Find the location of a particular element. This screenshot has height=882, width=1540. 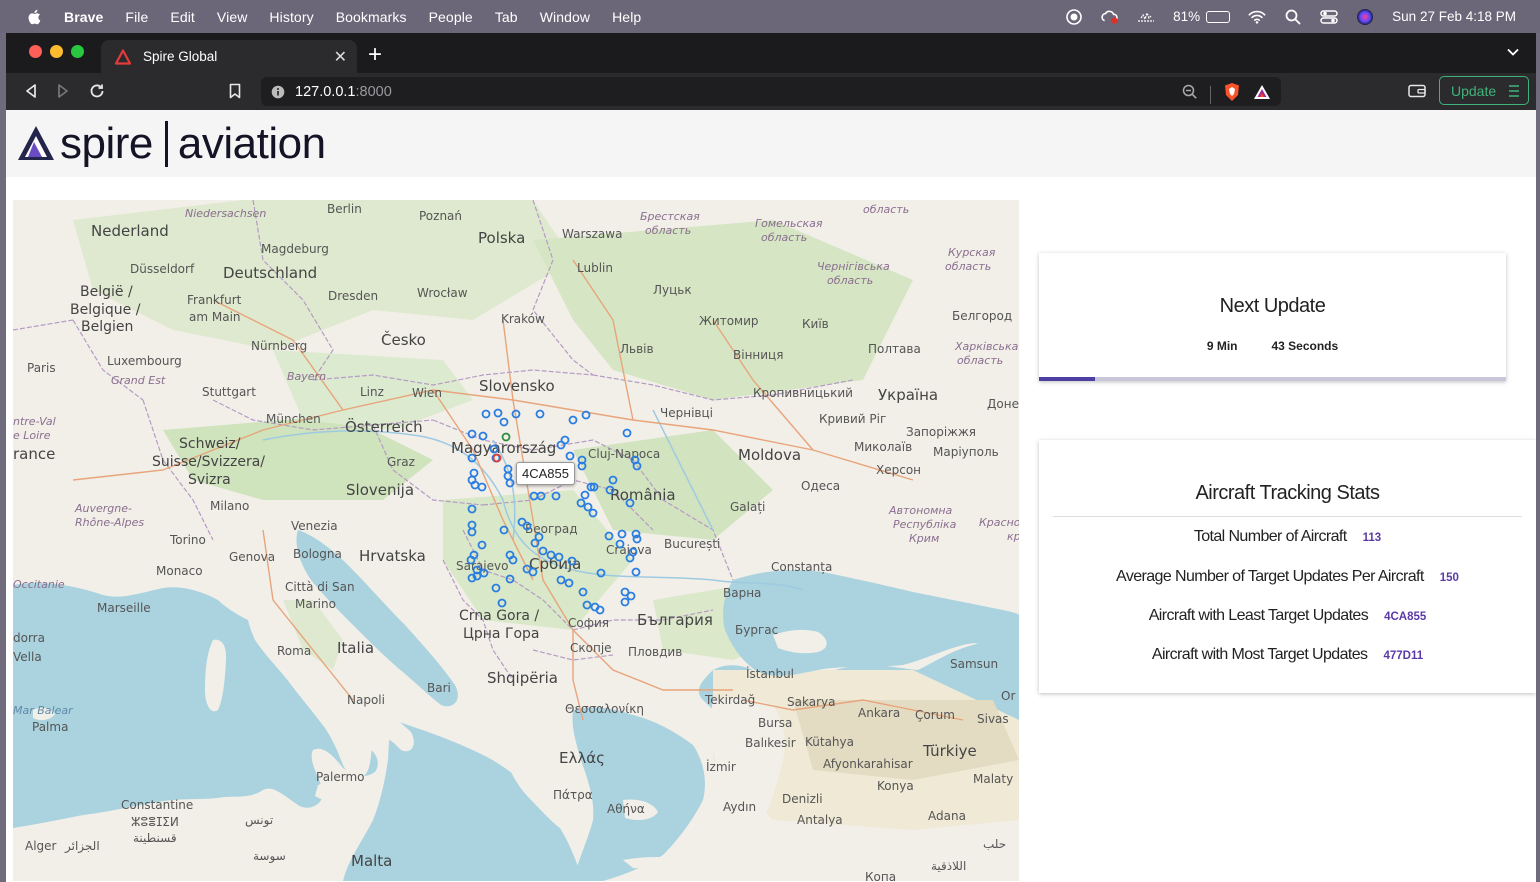

bookmark-icon is located at coordinates (235, 91).